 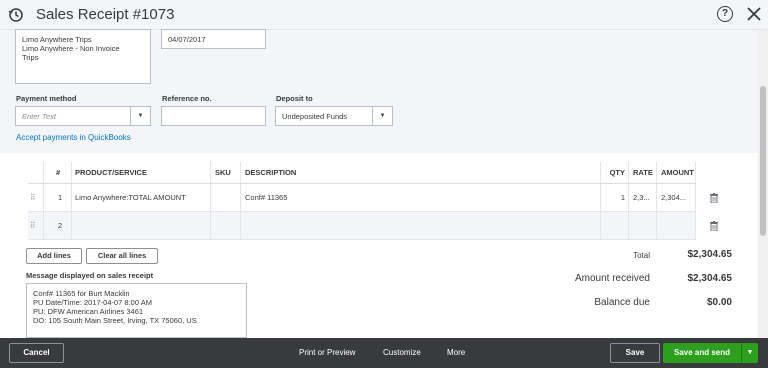 I want to click on table-row: ⠿ 2, so click(x=373, y=226).